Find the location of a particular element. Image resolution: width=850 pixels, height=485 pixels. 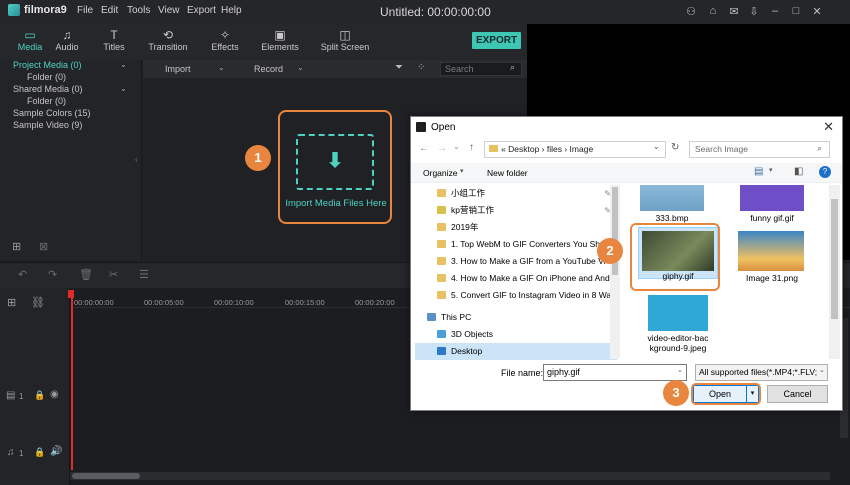

nav-item-desktop: Desktop is located at coordinates (516, 351).